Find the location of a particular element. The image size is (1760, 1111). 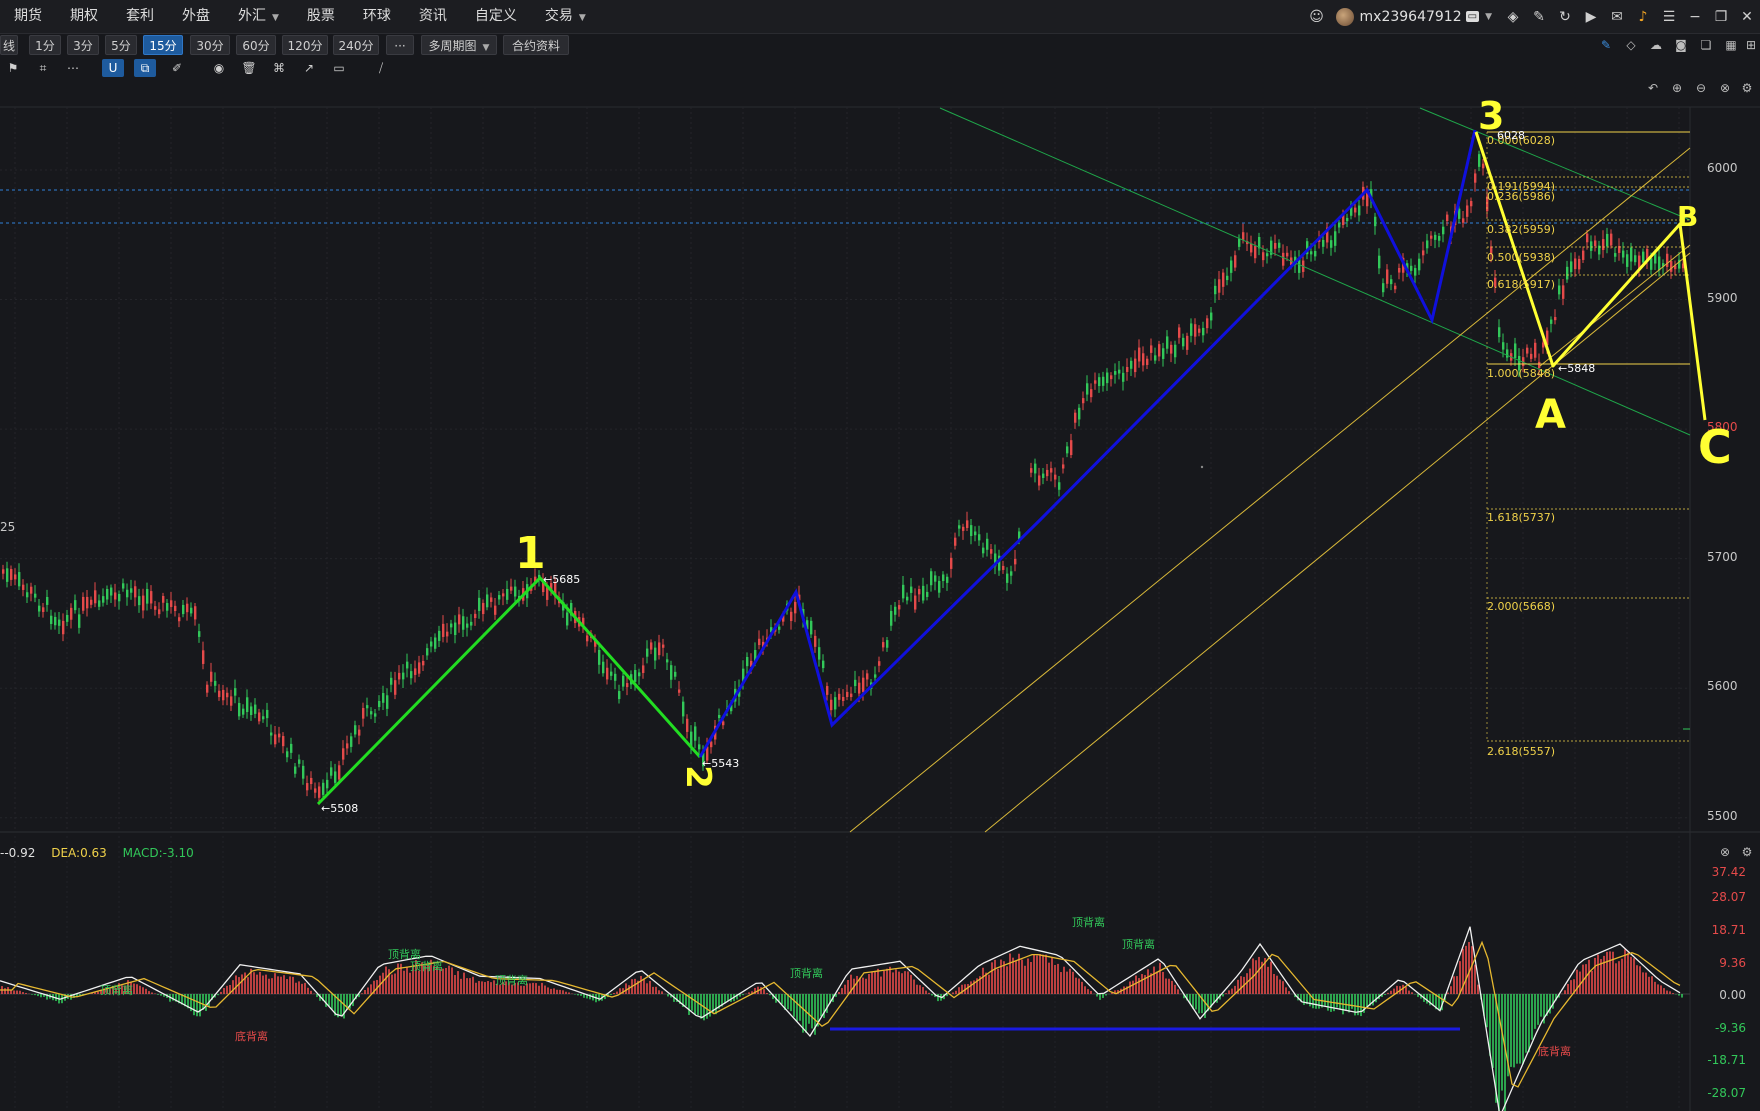

fib-level-label: 0.382(5959) is located at coordinates (1521, 229).